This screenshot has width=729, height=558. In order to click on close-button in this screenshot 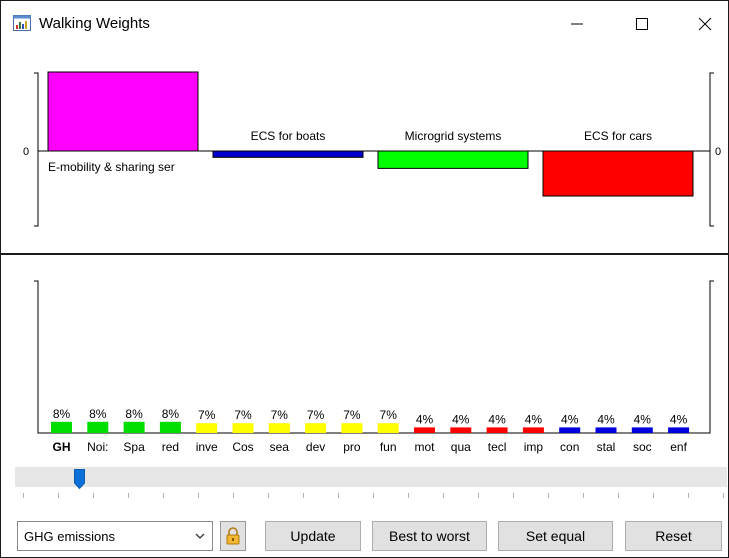, I will do `click(705, 24)`.